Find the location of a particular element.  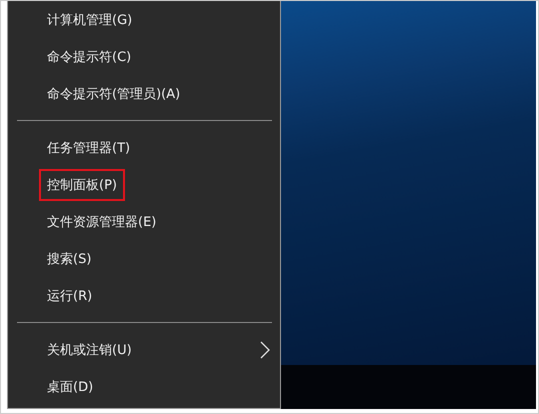

menu-item: 控制面板(P) is located at coordinates (82, 184).